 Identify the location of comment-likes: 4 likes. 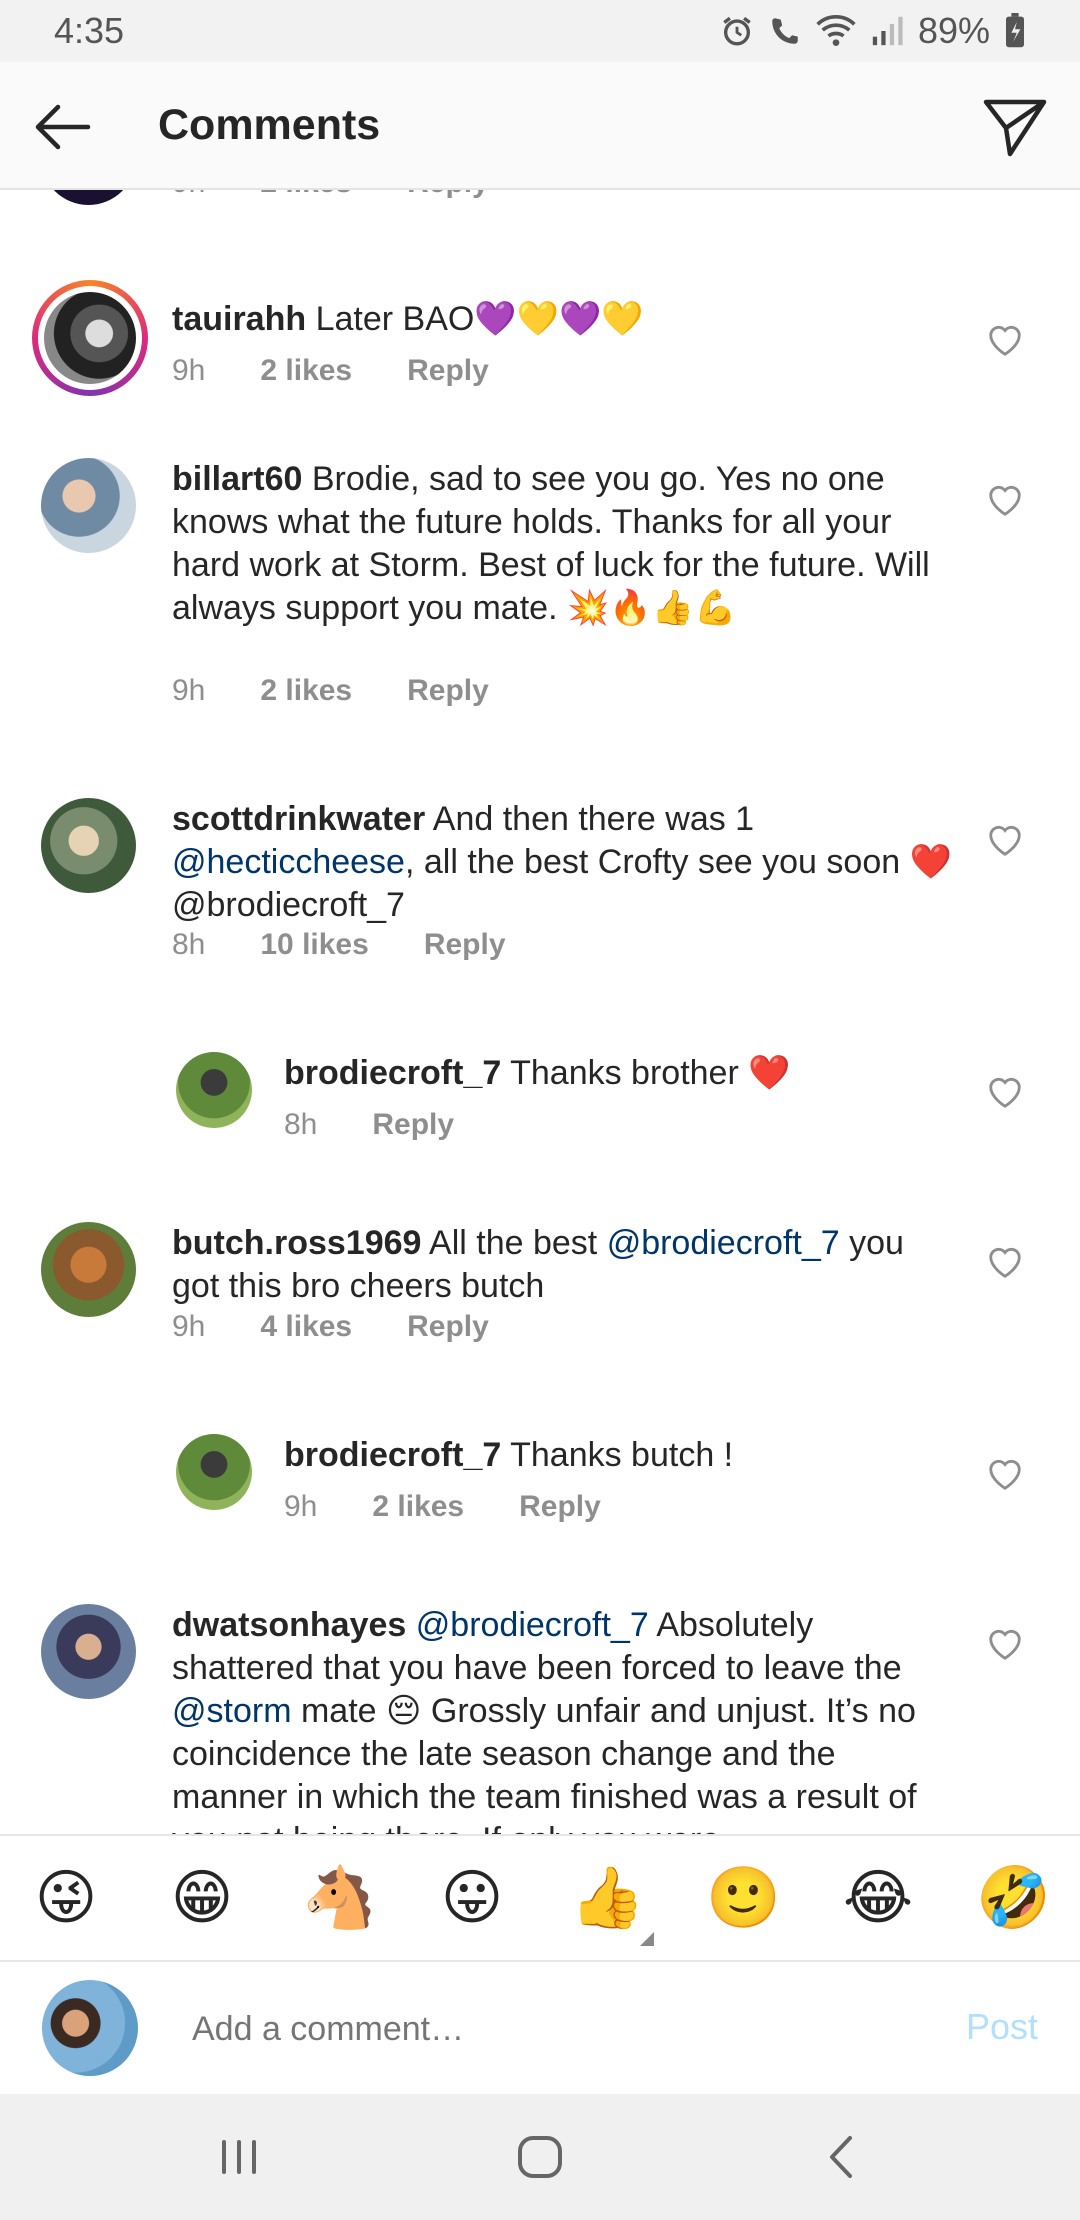
(306, 1327).